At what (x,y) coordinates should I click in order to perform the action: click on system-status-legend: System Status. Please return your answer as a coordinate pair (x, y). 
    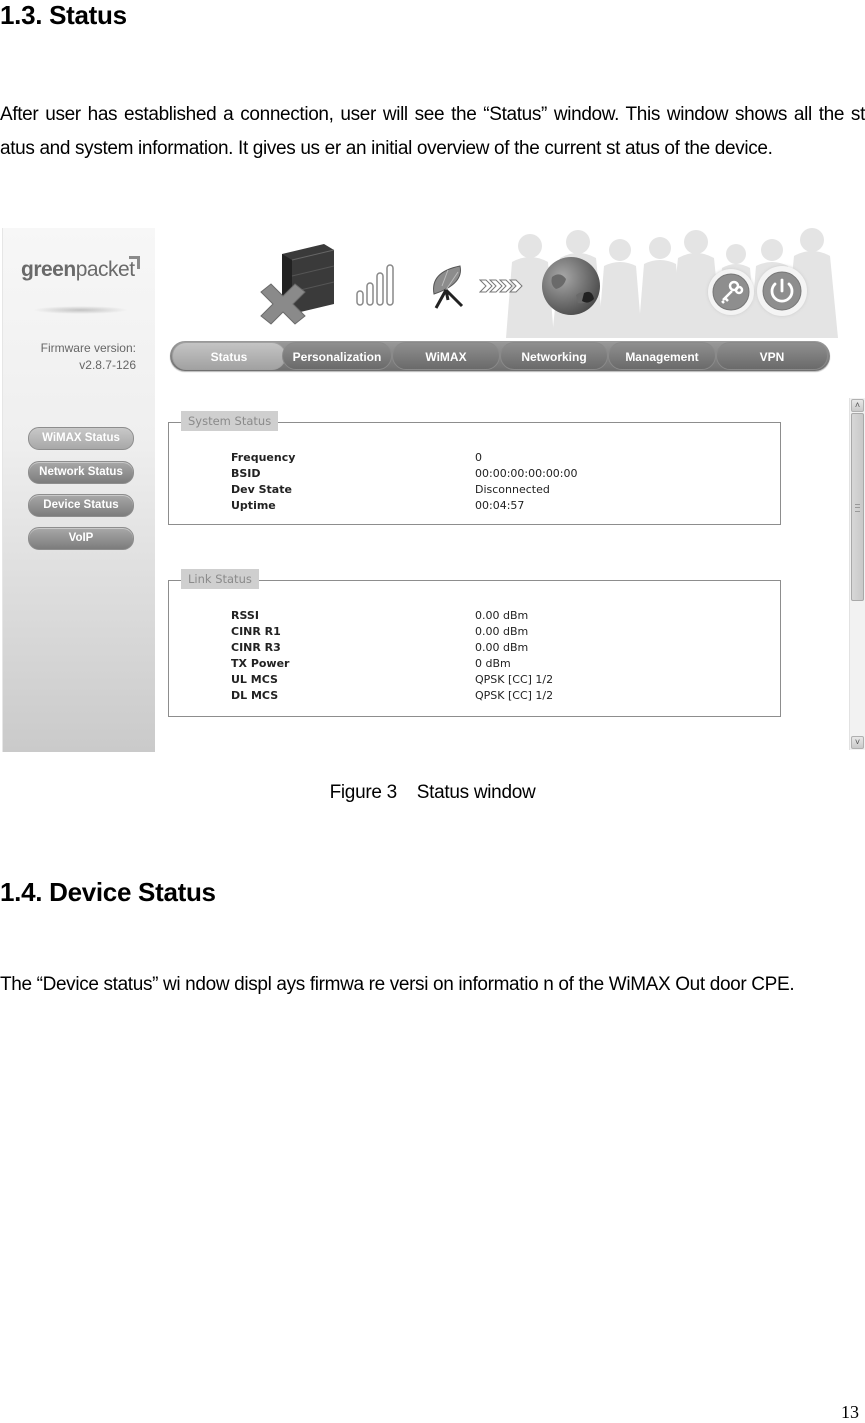
    Looking at the image, I should click on (230, 421).